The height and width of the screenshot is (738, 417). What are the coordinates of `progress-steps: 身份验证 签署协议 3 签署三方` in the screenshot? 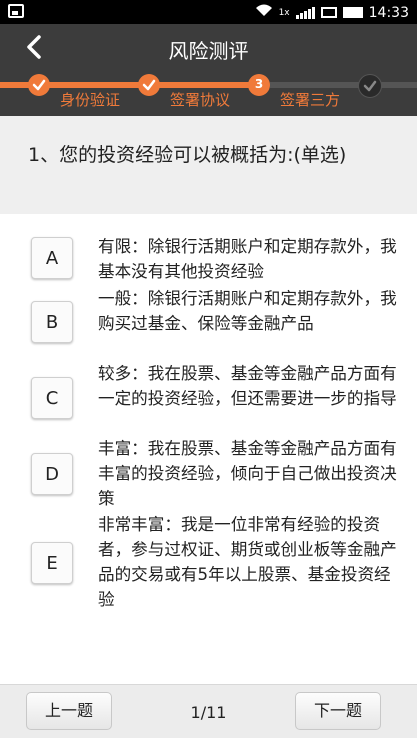 It's located at (208, 93).